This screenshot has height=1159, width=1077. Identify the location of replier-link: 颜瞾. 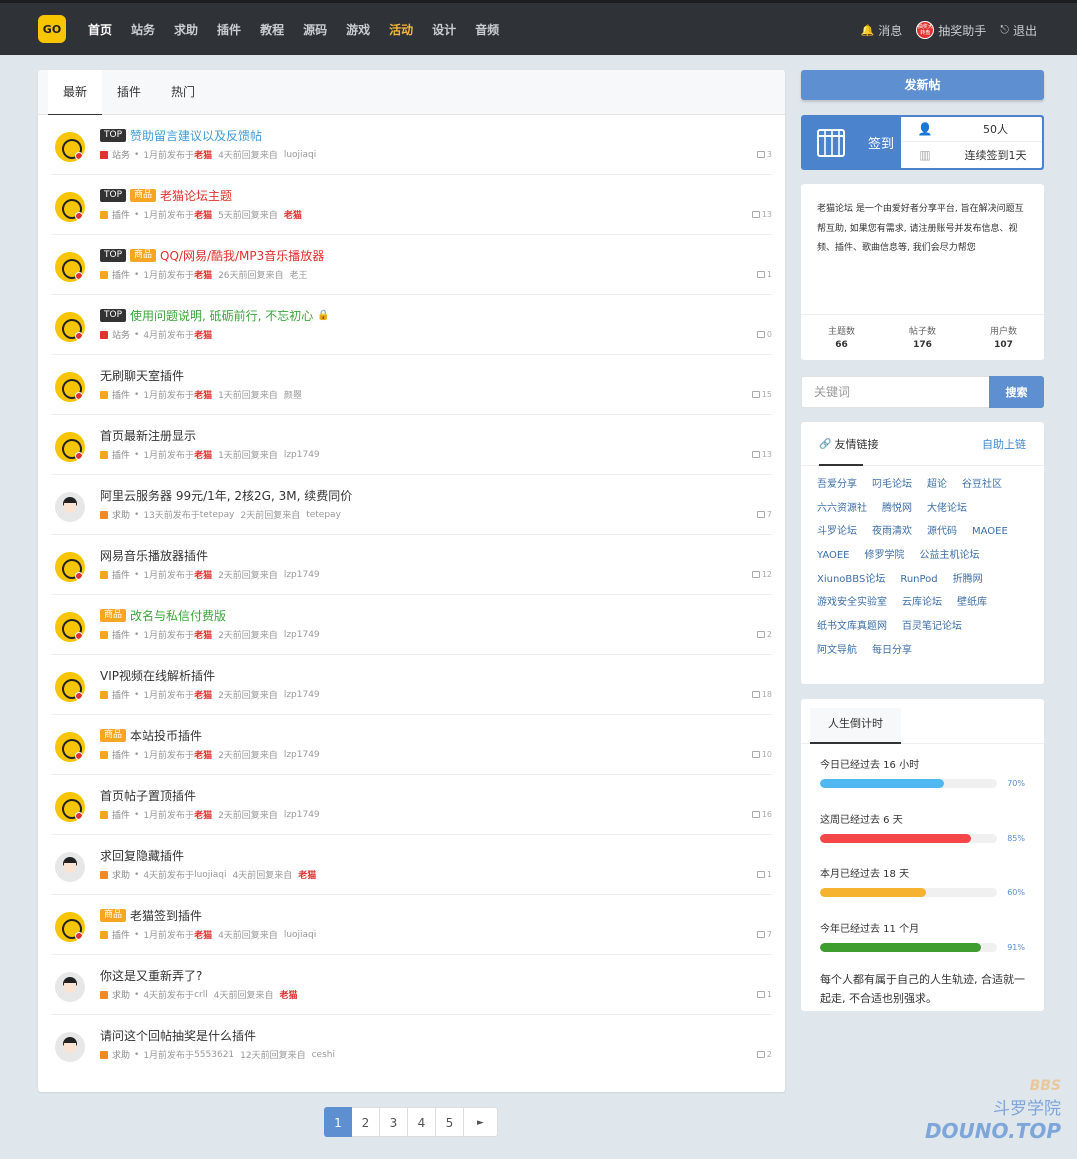
(293, 394).